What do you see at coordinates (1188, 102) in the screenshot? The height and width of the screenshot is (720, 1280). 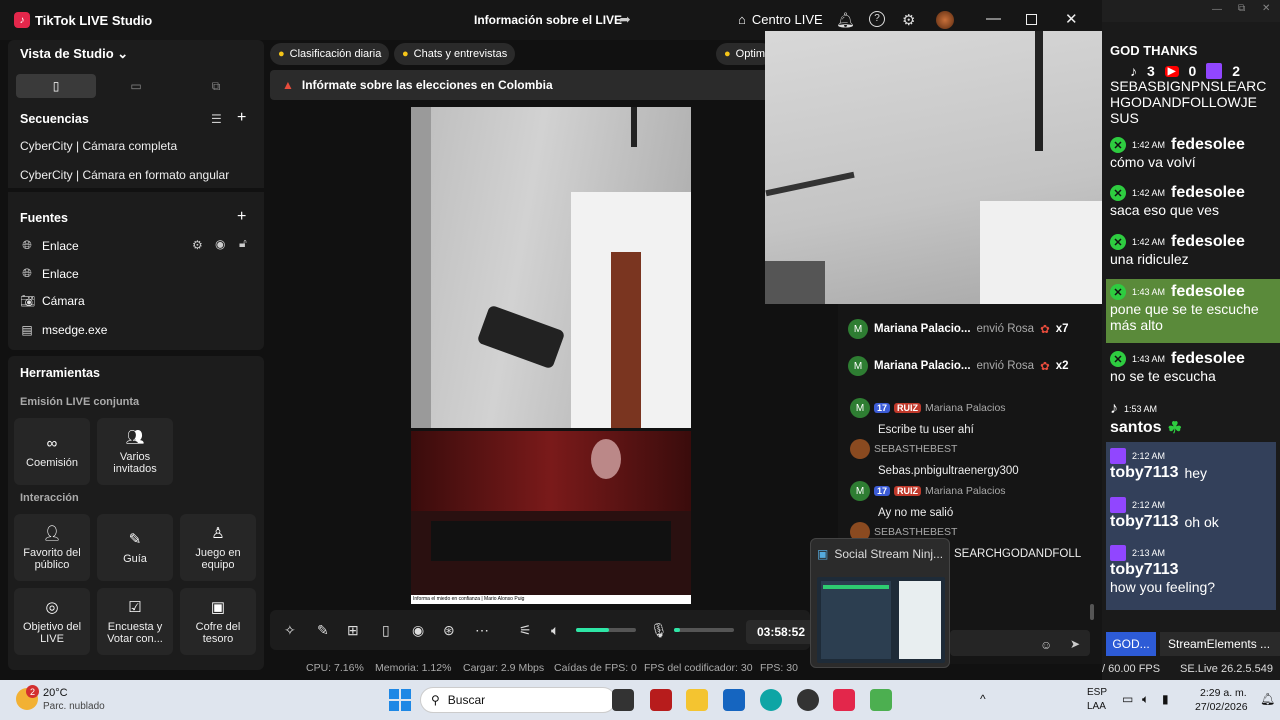 I see `stream-message-text: SEBASBIGNPNSLEARC HGODANDFOLLOWJE SUS` at bounding box center [1188, 102].